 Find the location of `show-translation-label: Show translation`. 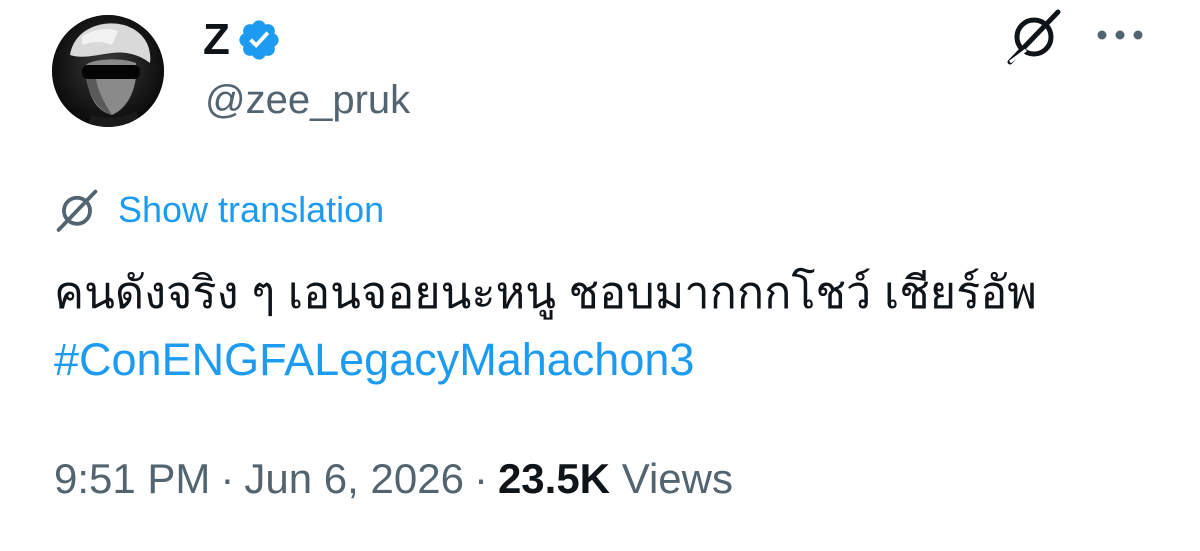

show-translation-label: Show translation is located at coordinates (251, 210).